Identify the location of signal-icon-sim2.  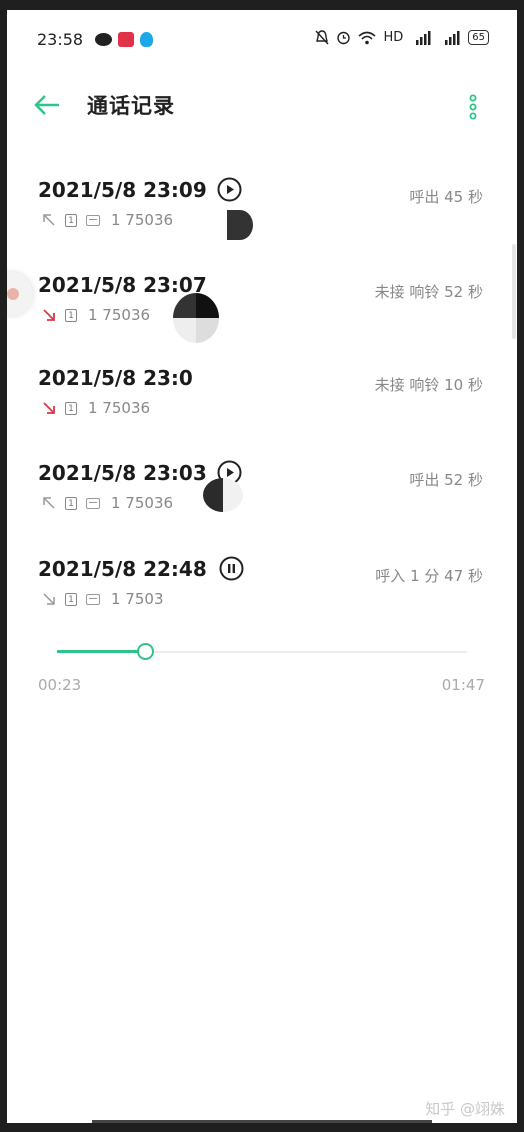
(452, 37).